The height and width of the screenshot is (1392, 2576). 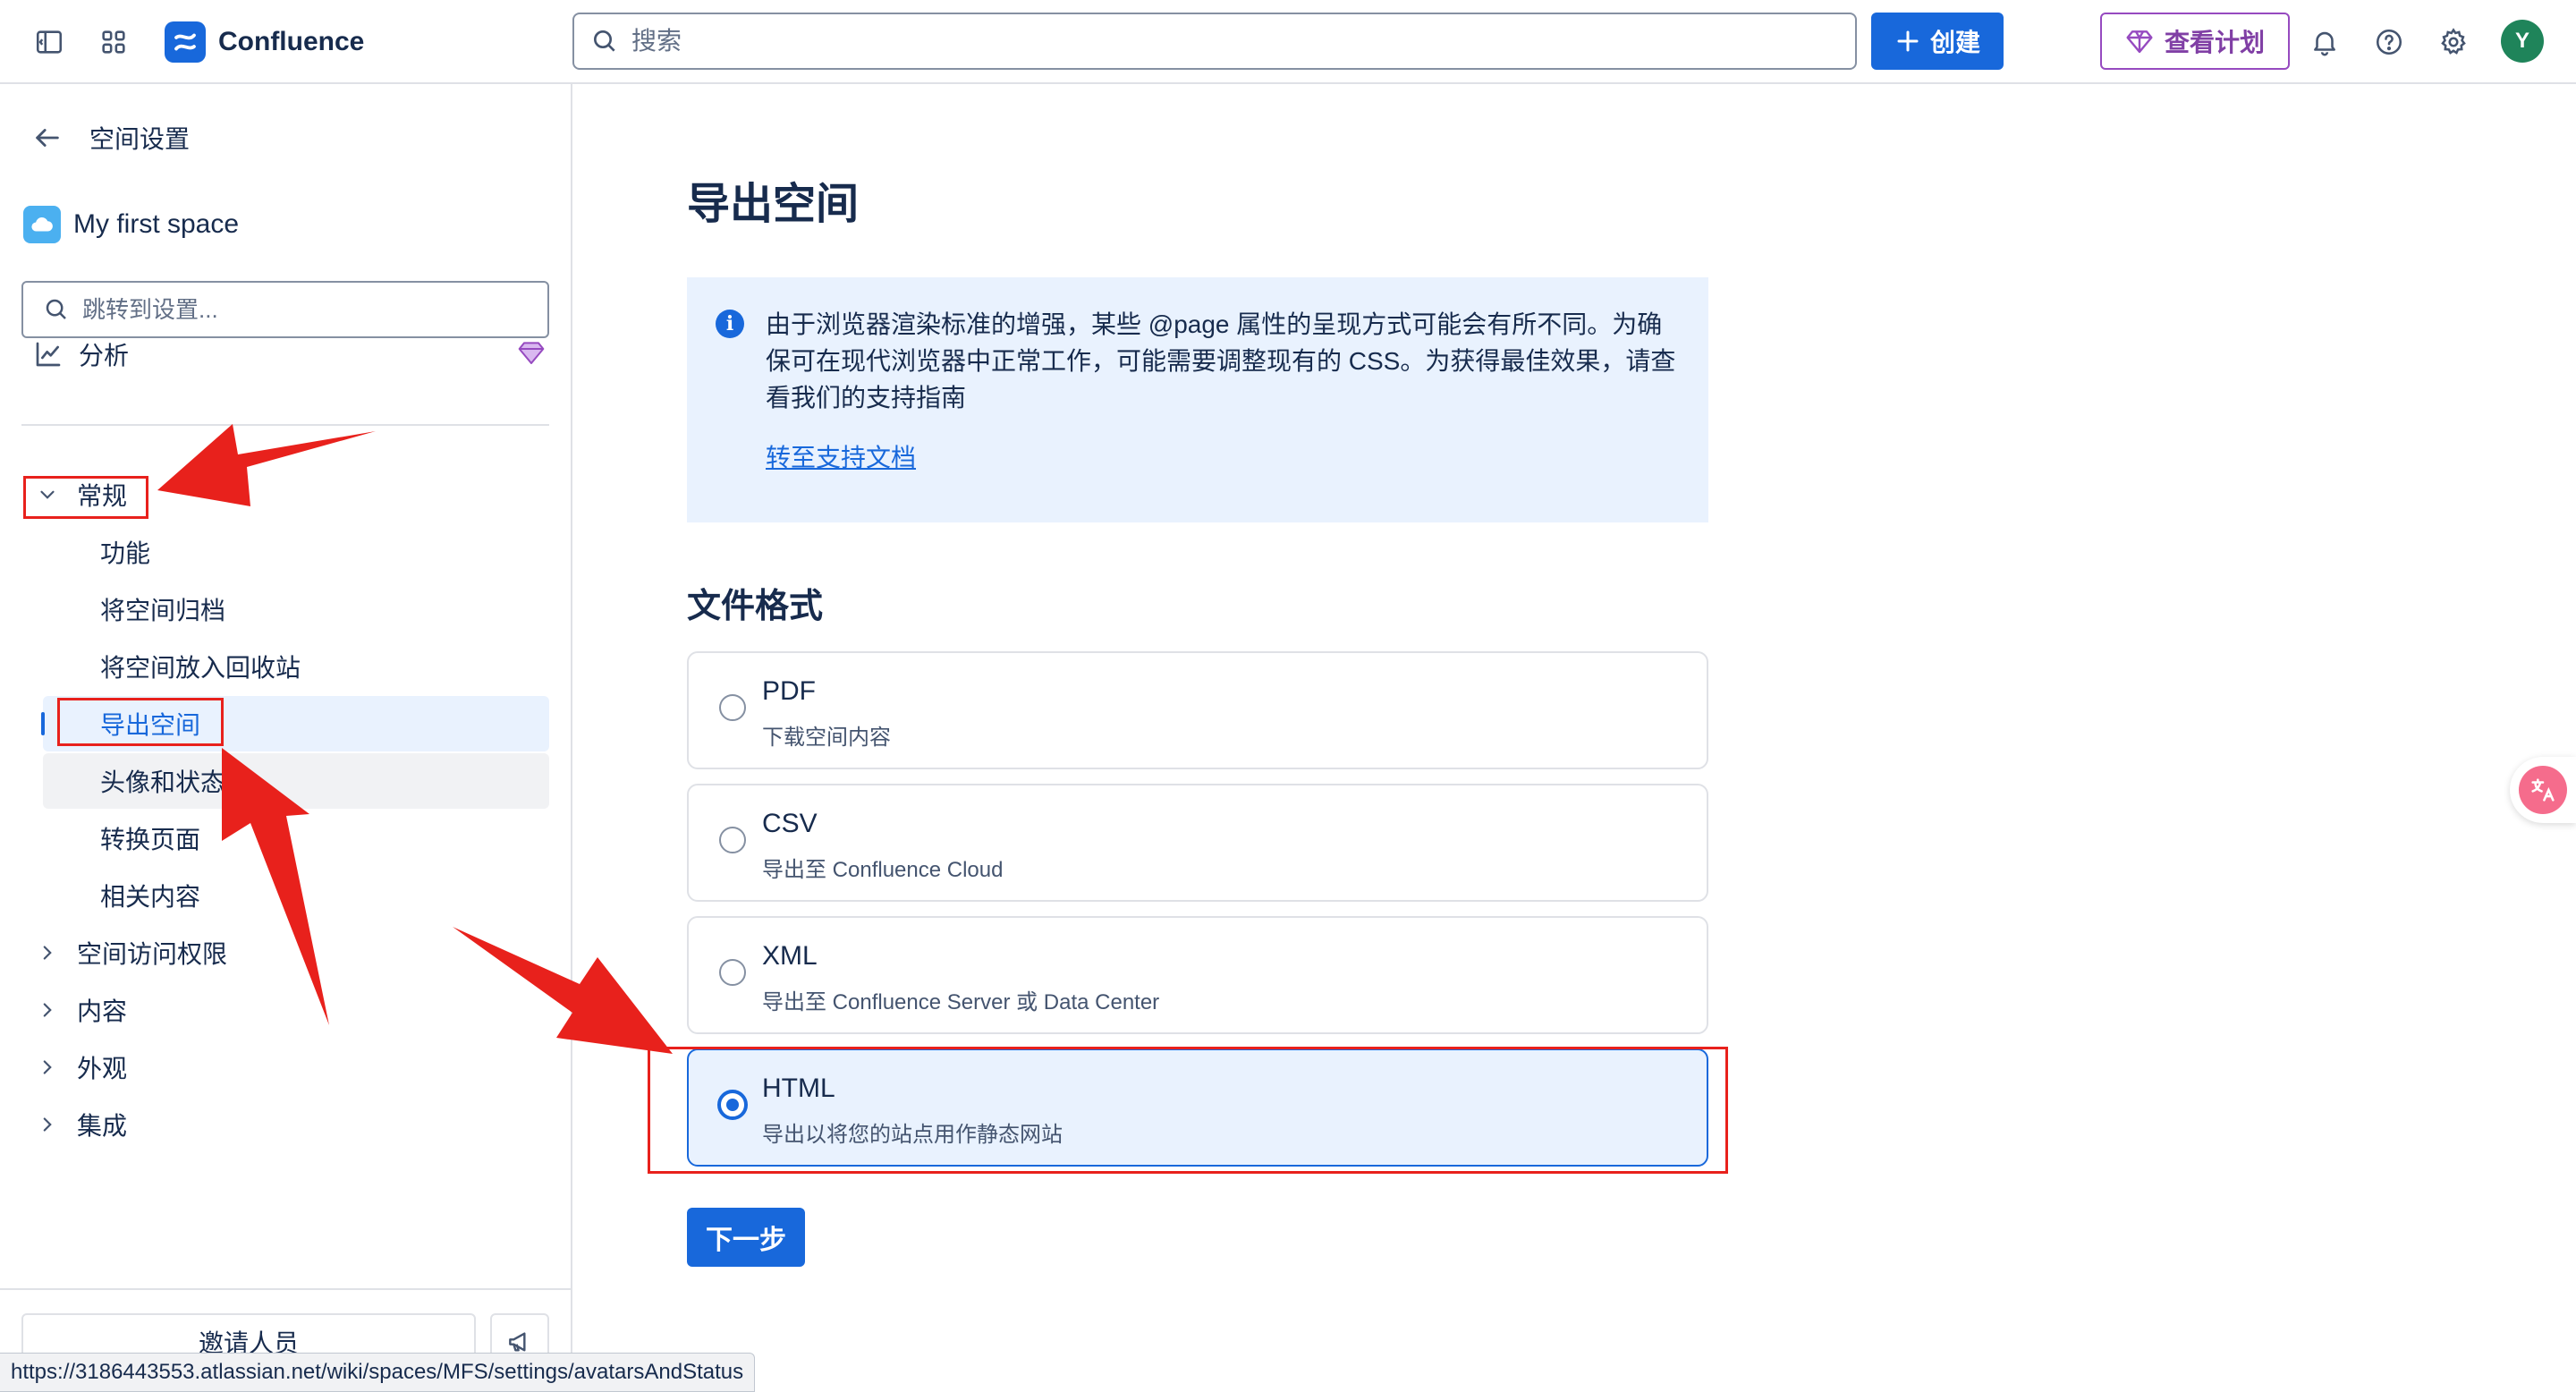 I want to click on back-to-space-settings: 空间设置, so click(x=111, y=138).